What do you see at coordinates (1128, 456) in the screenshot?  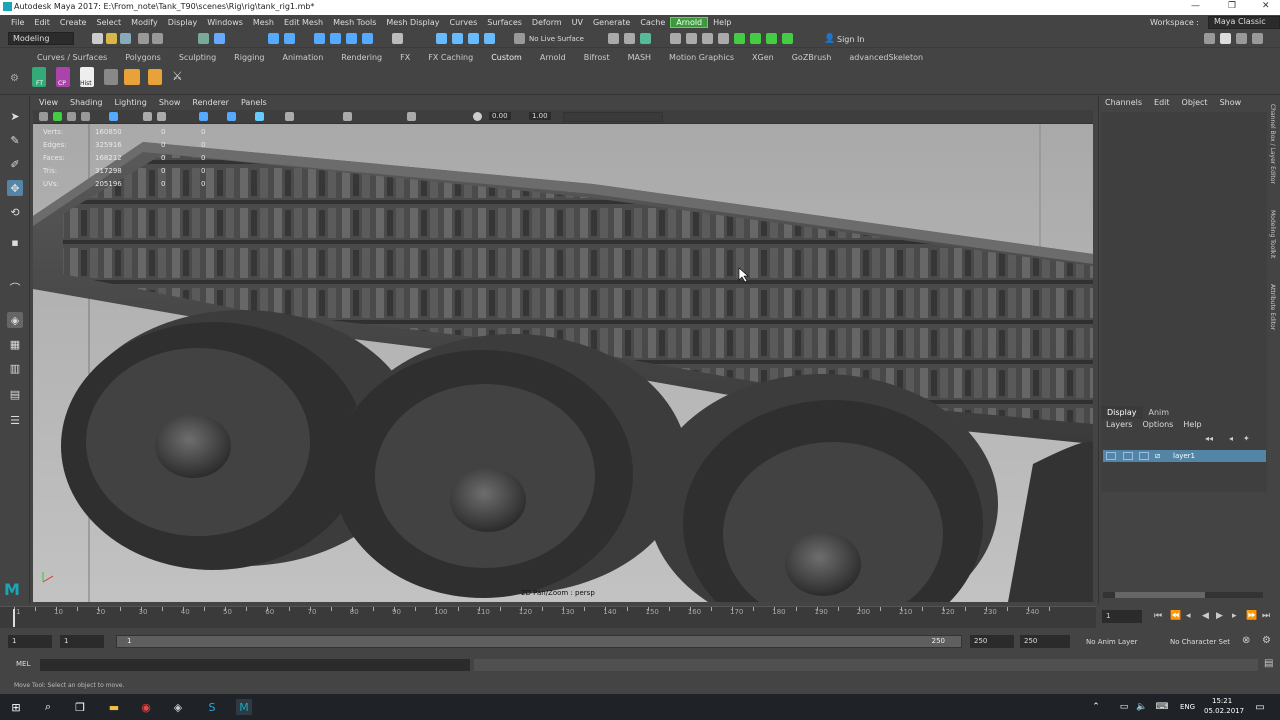 I see `layer-playback-toggle` at bounding box center [1128, 456].